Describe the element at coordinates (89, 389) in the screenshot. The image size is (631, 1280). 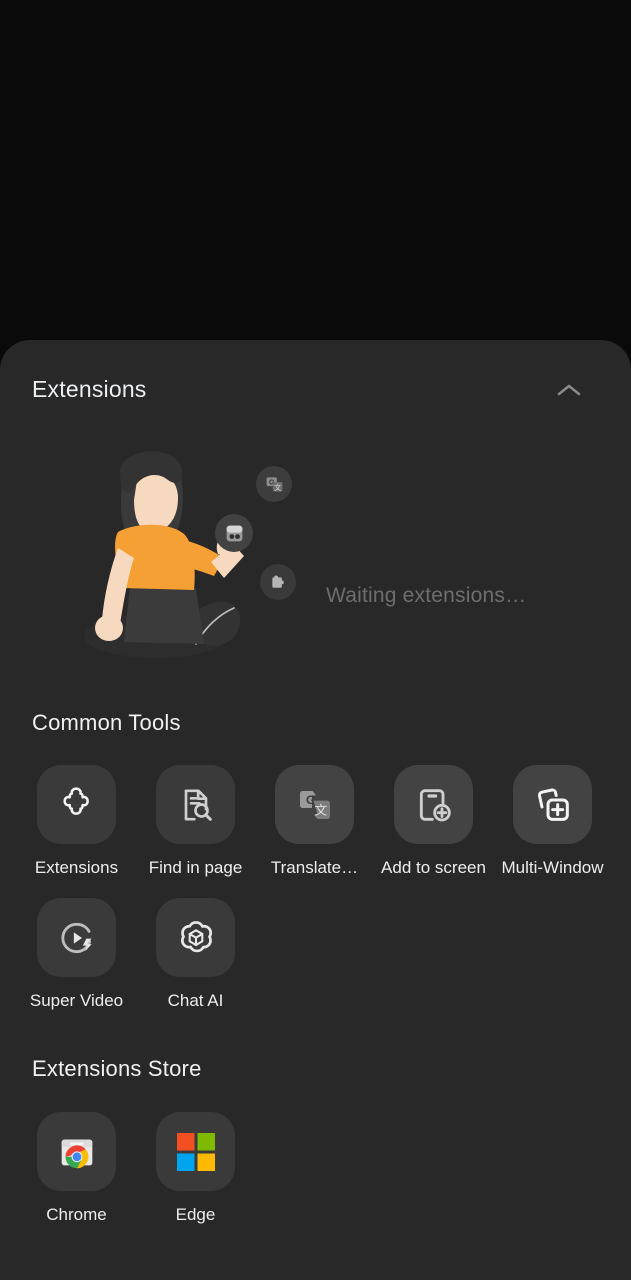
I see `extensions-section-title: Extensions` at that location.